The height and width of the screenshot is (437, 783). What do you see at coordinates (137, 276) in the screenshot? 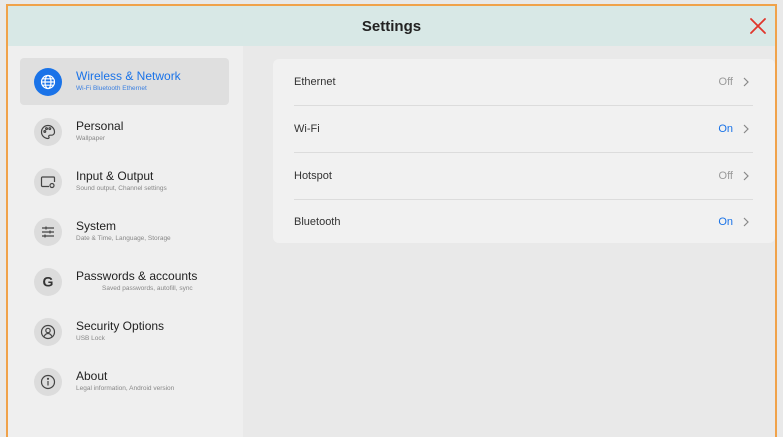
I see `sidebar-item-label: Passwords & accounts` at bounding box center [137, 276].